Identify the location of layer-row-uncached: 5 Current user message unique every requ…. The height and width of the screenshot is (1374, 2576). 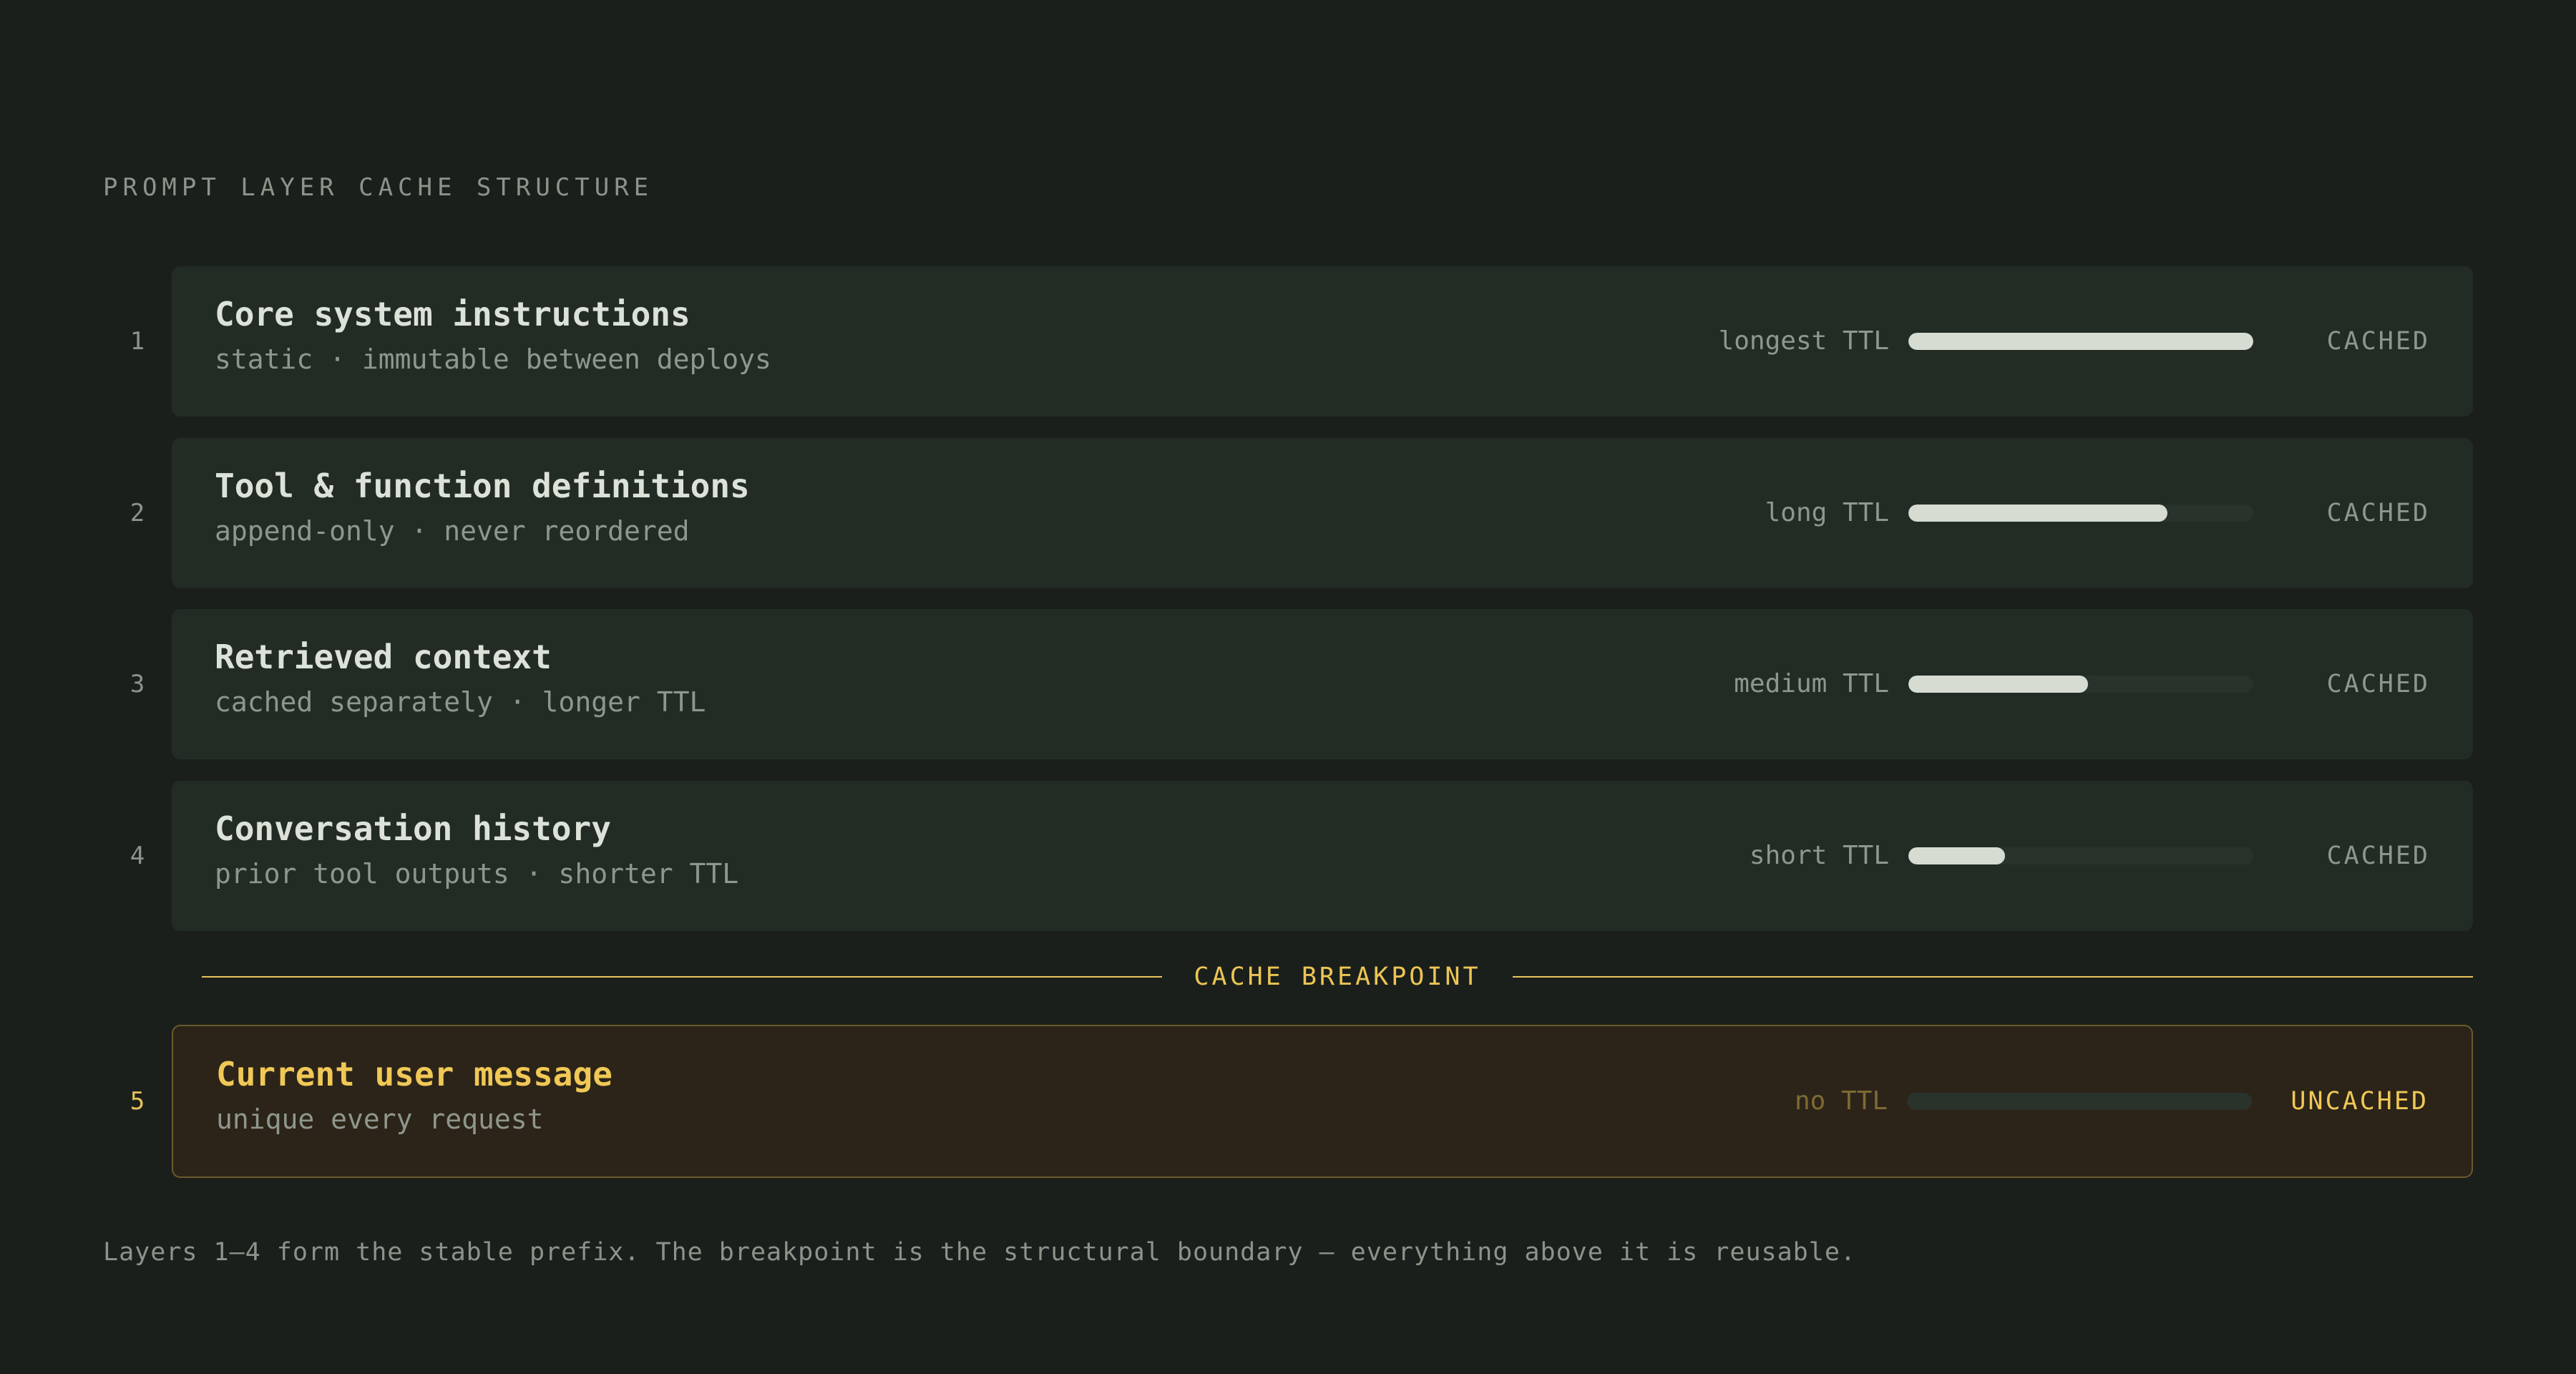
(1288, 1101).